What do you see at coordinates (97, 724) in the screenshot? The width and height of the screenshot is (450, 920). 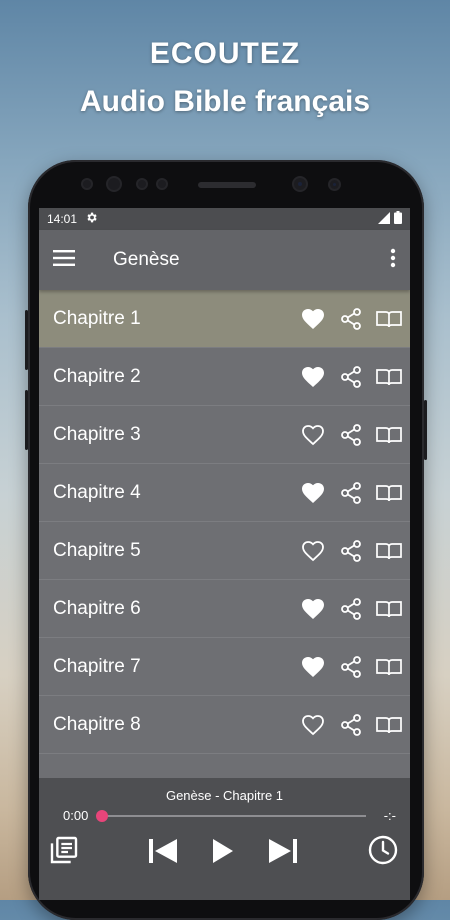 I see `chapter-label: Chapitre 8` at bounding box center [97, 724].